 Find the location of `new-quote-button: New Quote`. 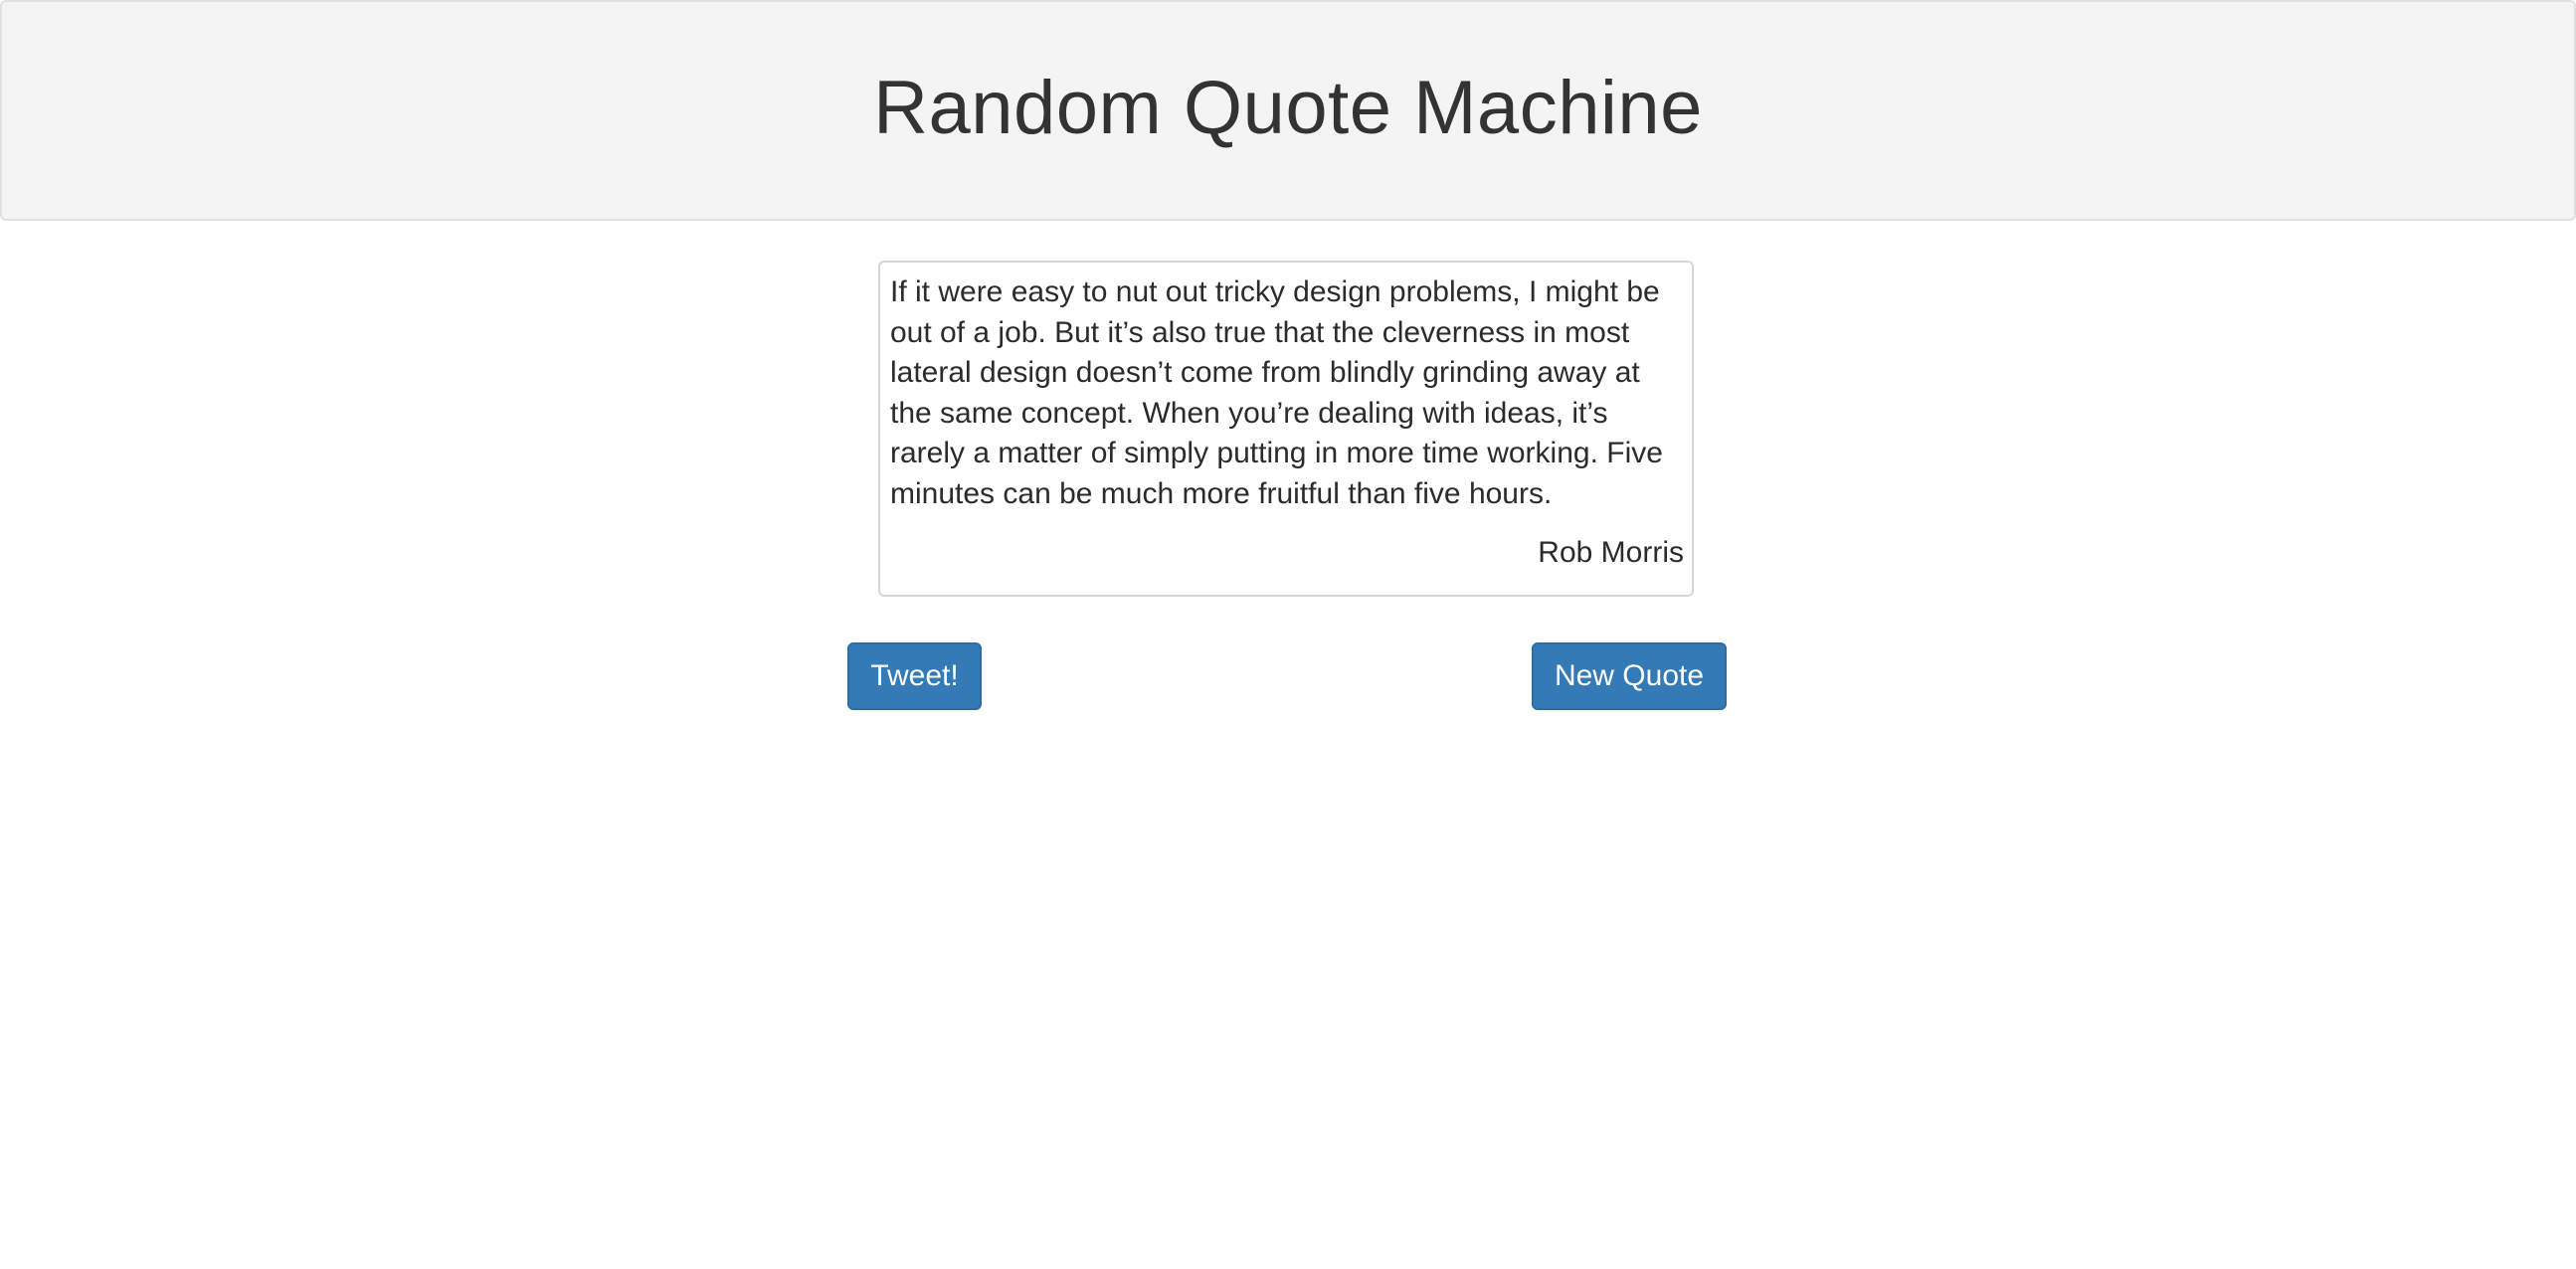

new-quote-button: New Quote is located at coordinates (1629, 676).